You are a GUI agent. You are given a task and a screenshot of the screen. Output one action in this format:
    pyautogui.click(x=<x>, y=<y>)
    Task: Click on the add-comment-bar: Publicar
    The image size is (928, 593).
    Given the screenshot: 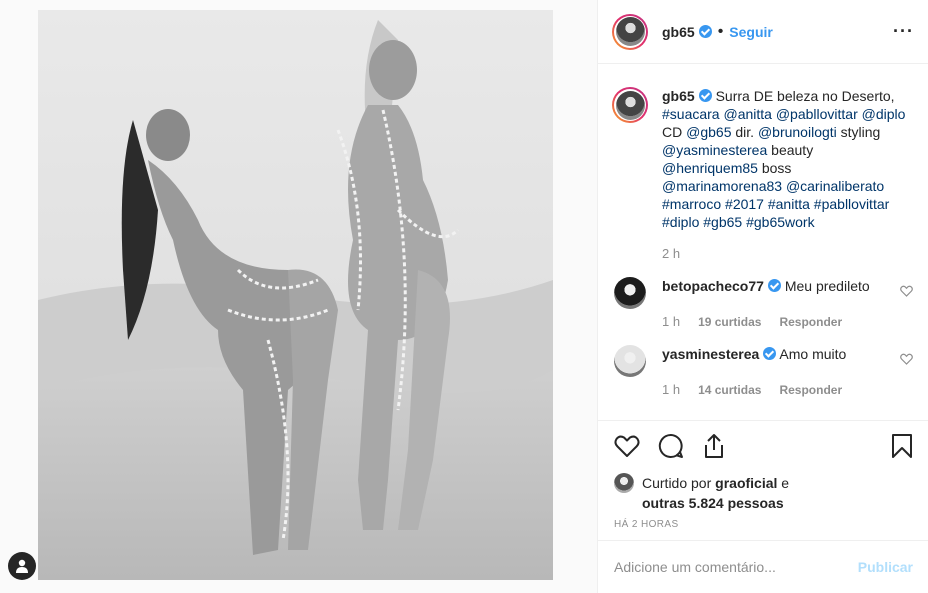 What is the action you would take?
    pyautogui.click(x=763, y=566)
    